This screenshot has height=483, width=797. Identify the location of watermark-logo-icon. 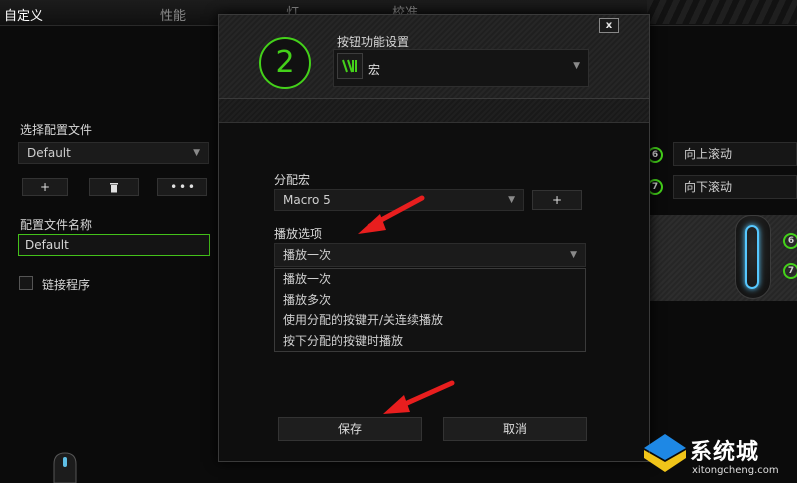
(665, 453).